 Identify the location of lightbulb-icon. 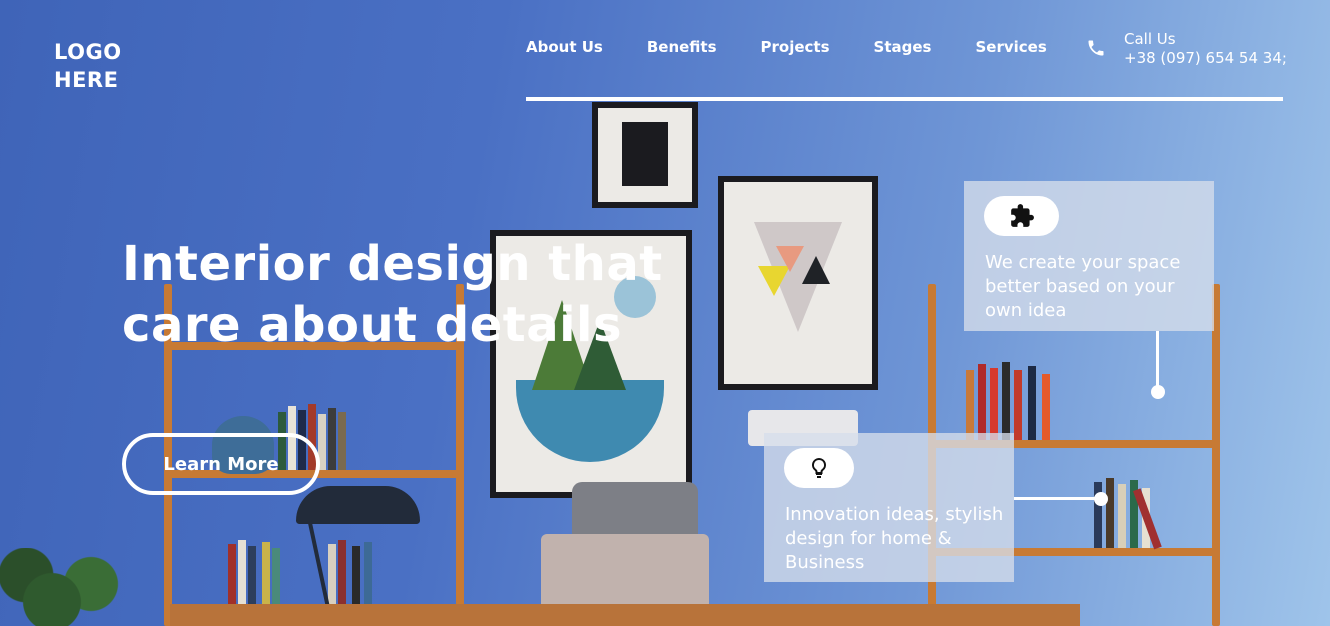
(819, 467).